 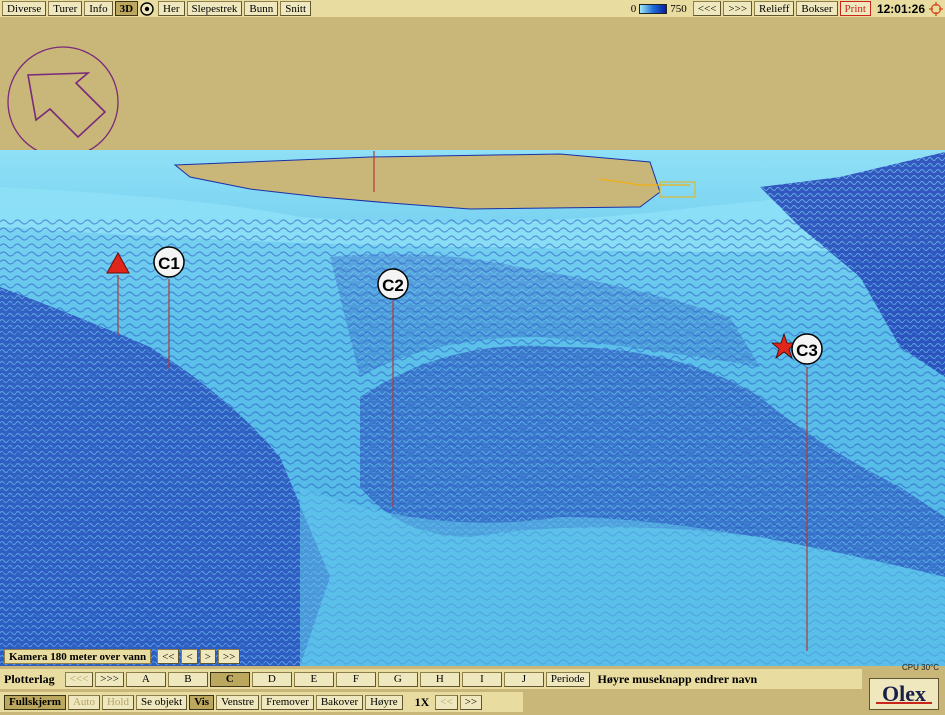 What do you see at coordinates (145, 679) in the screenshot?
I see `layer-a-button: A` at bounding box center [145, 679].